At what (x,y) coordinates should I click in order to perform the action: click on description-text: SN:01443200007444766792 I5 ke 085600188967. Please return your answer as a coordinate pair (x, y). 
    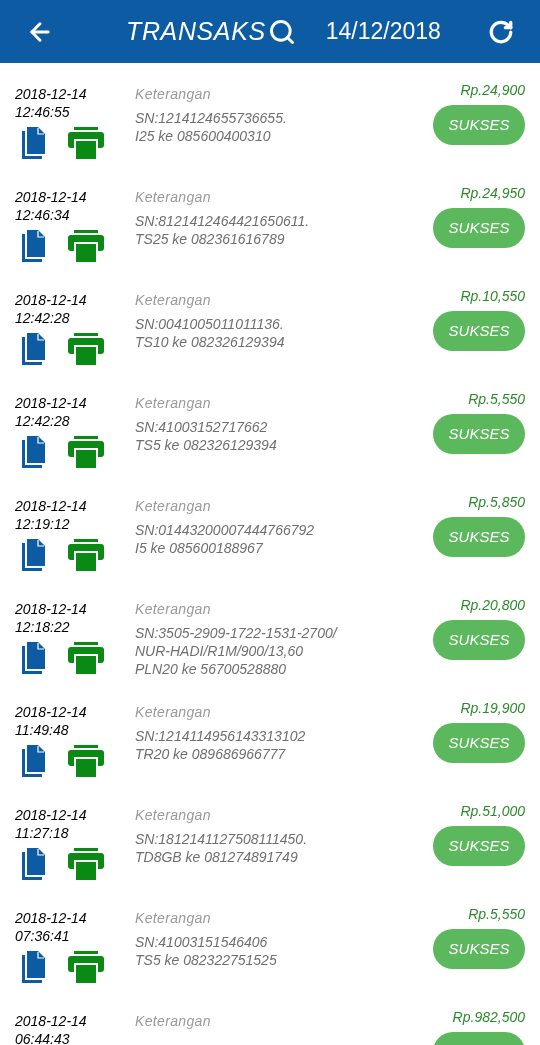
    Looking at the image, I should click on (225, 539).